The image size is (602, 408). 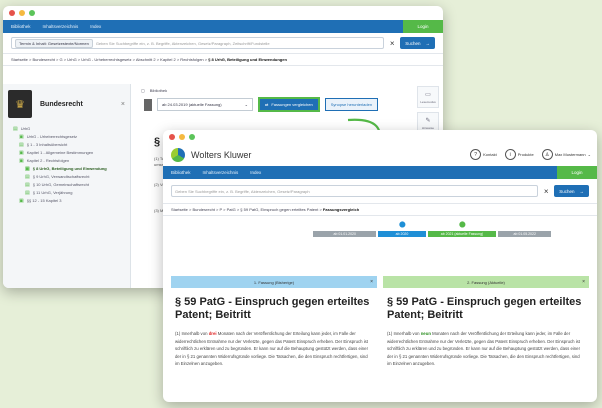 What do you see at coordinates (44, 200) in the screenshot?
I see `tree-item-label: §§ 12 - 15 Kapitel 3` at bounding box center [44, 200].